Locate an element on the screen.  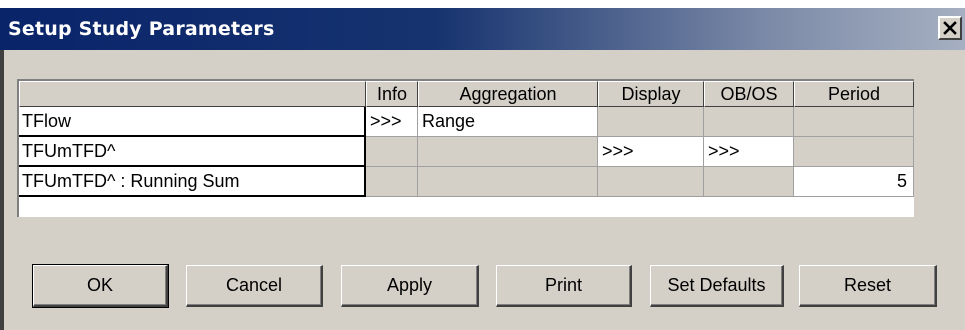
print-button: Print is located at coordinates (564, 286).